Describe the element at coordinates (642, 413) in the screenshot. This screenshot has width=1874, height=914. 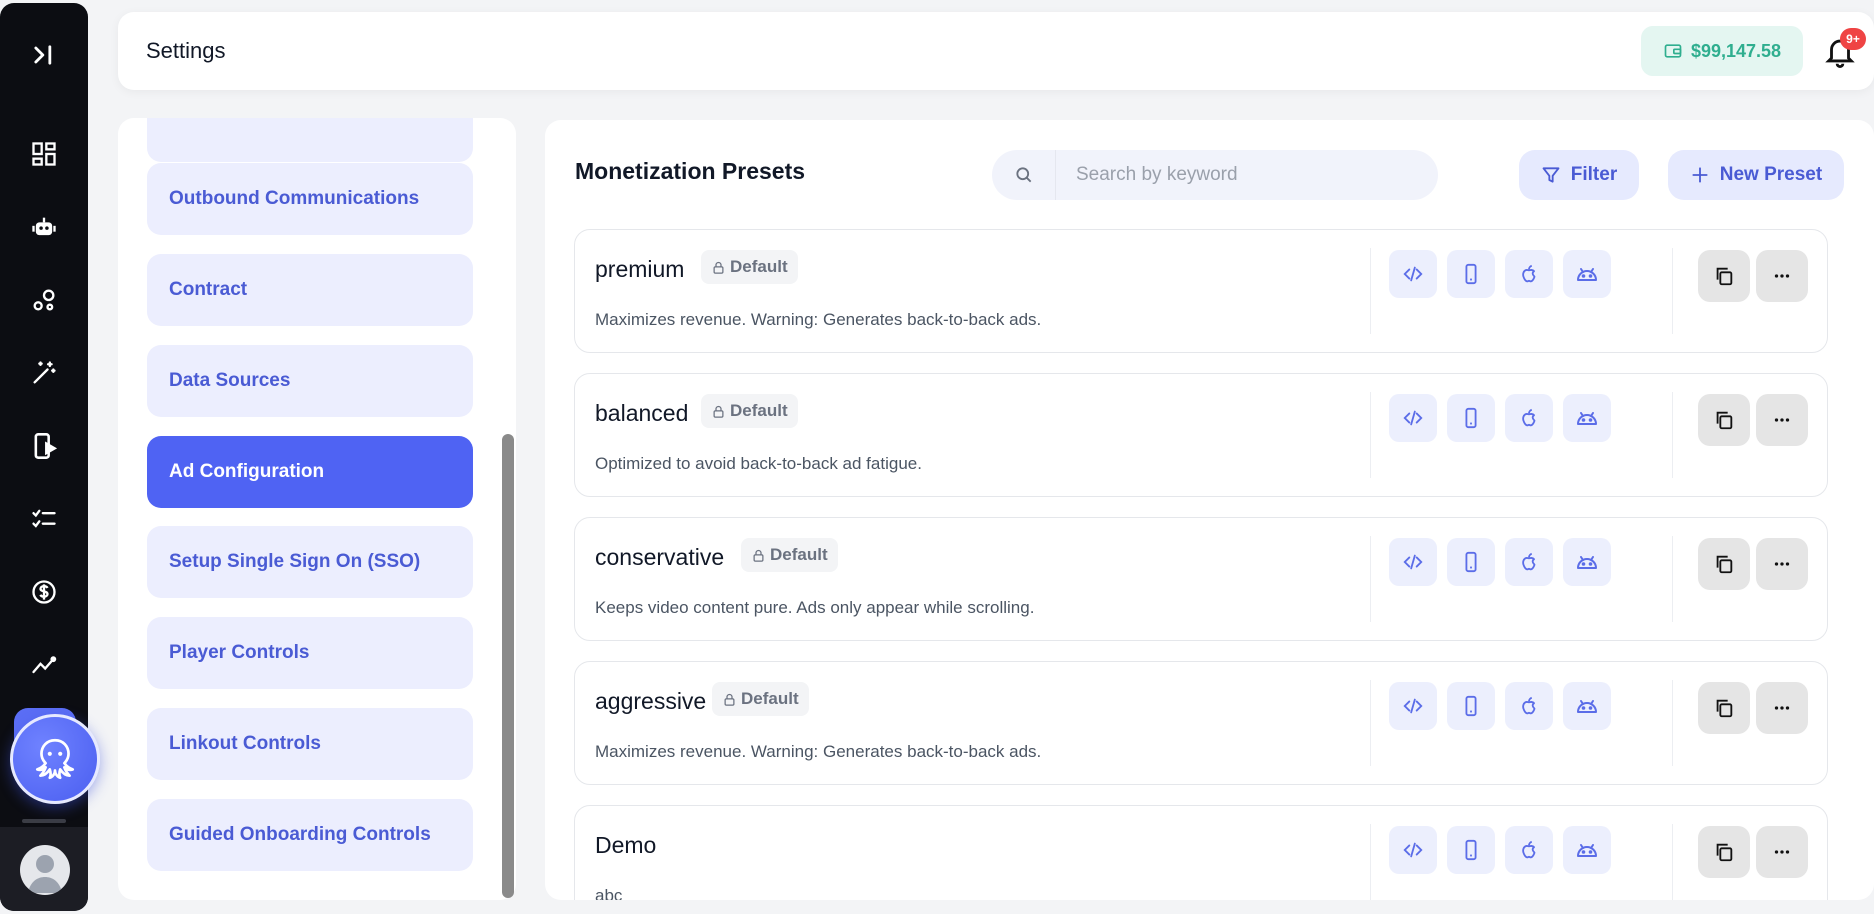
I see `preset-name: balanced` at that location.